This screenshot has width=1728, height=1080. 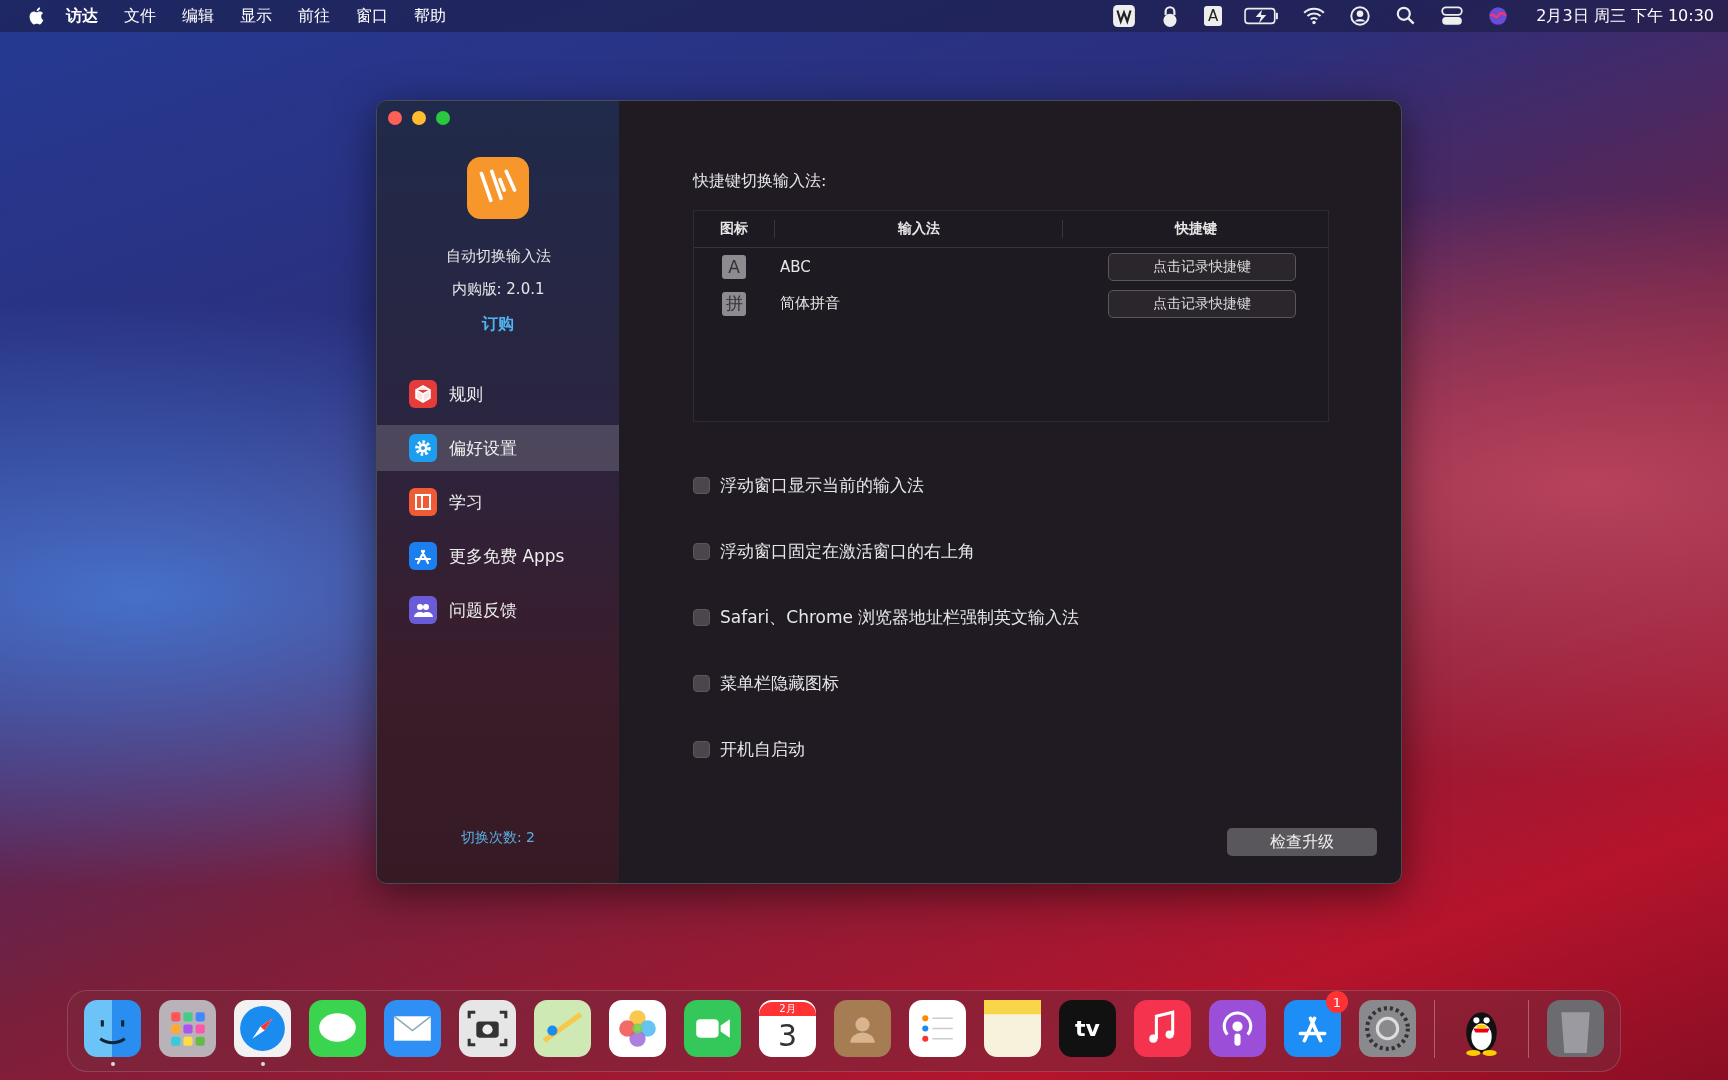 I want to click on app-store-icon, so click(x=423, y=556).